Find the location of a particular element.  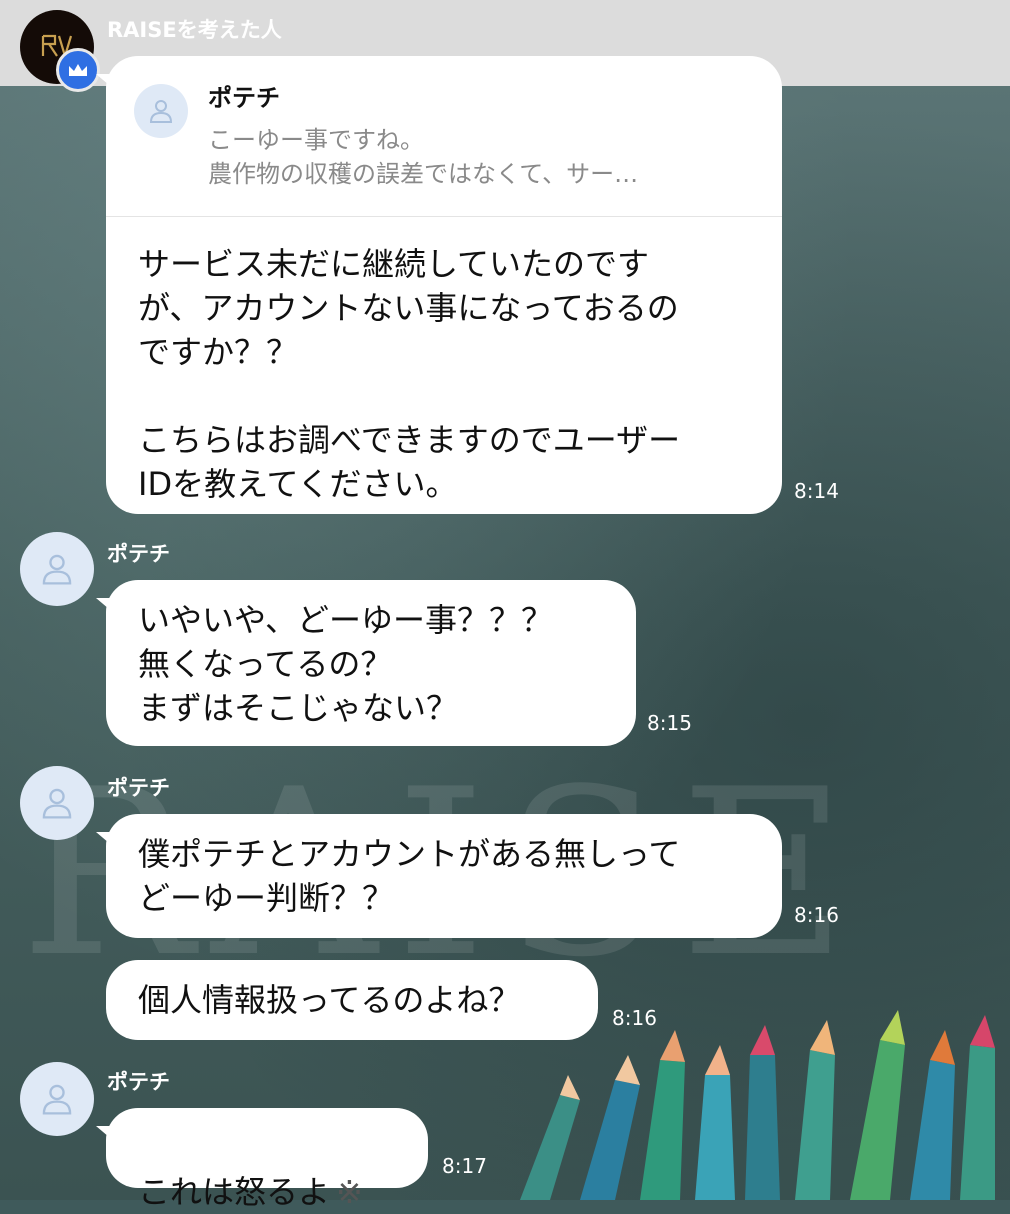

reference-mark-emoji: ※ is located at coordinates (349, 1192).